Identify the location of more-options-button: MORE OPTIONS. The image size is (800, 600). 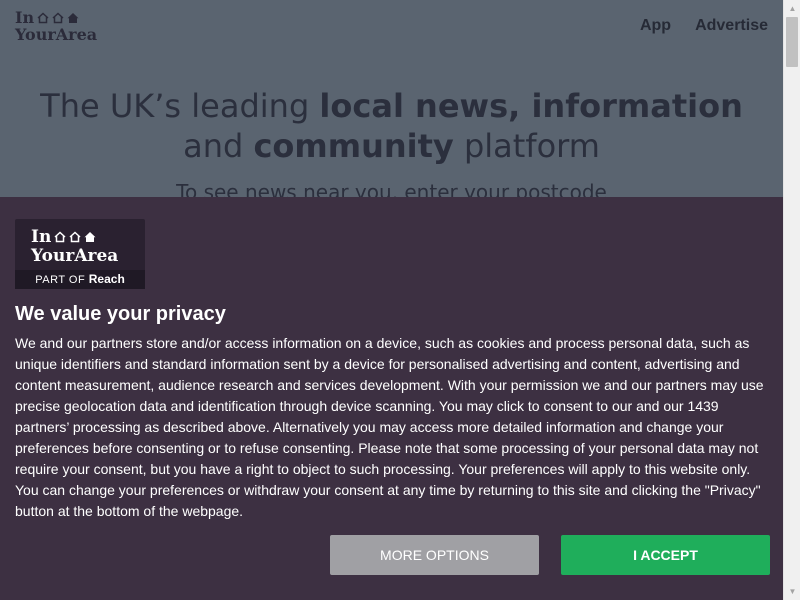
(434, 555).